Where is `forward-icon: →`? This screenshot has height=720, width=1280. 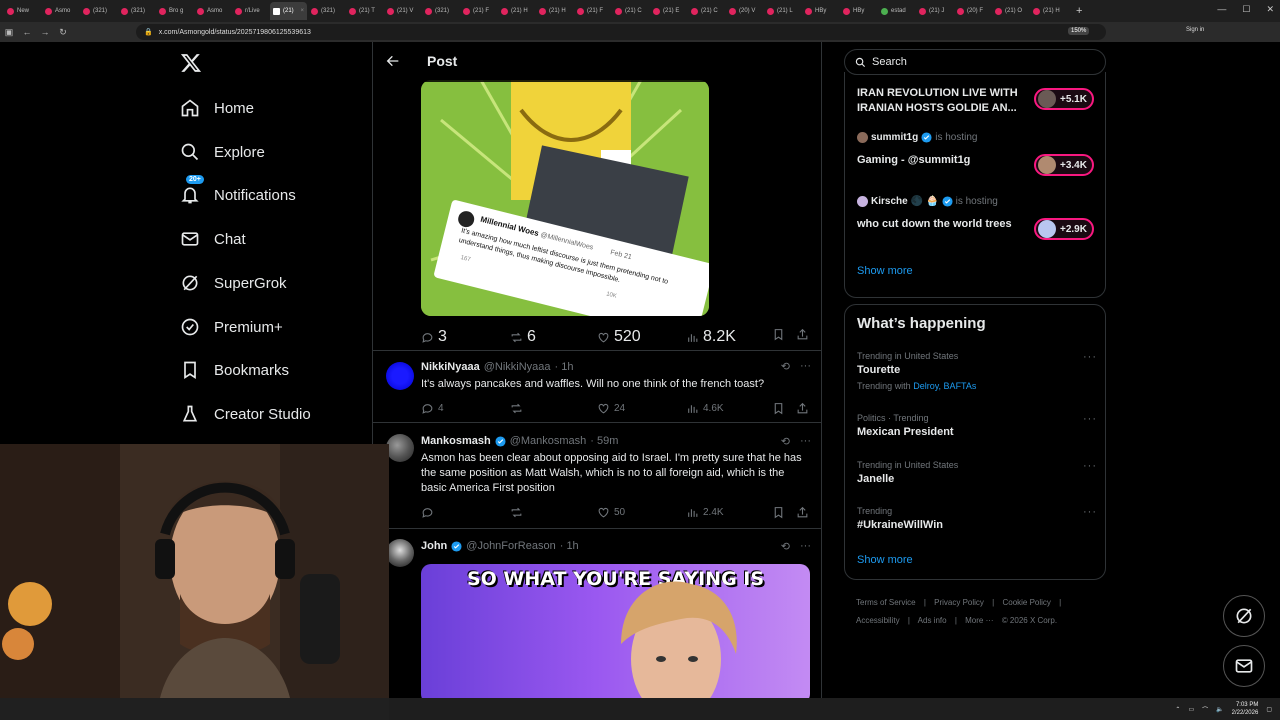
forward-icon: → is located at coordinates (45, 32).